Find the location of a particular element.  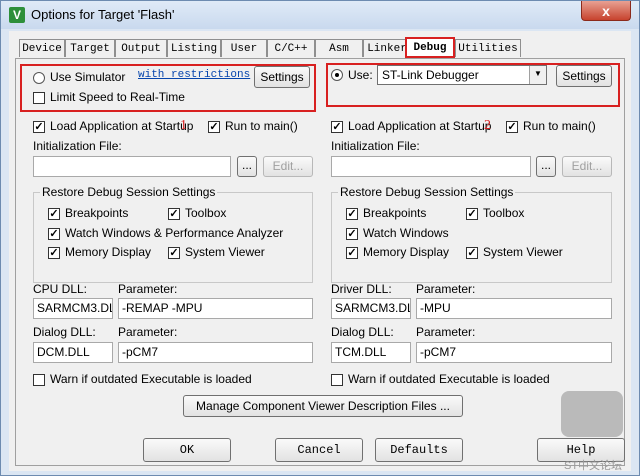

cpu-dll-input: SARMCM3.DLL is located at coordinates (73, 308).